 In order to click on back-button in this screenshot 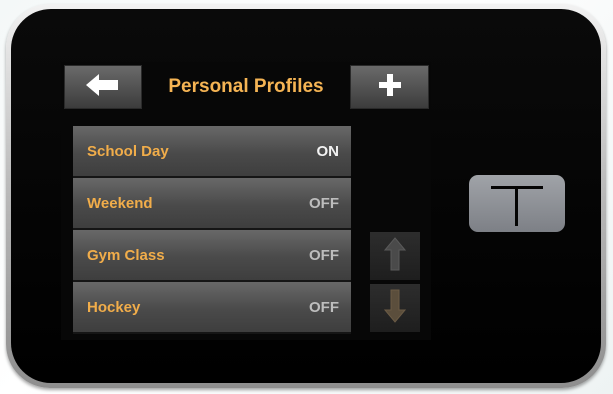, I will do `click(103, 87)`.